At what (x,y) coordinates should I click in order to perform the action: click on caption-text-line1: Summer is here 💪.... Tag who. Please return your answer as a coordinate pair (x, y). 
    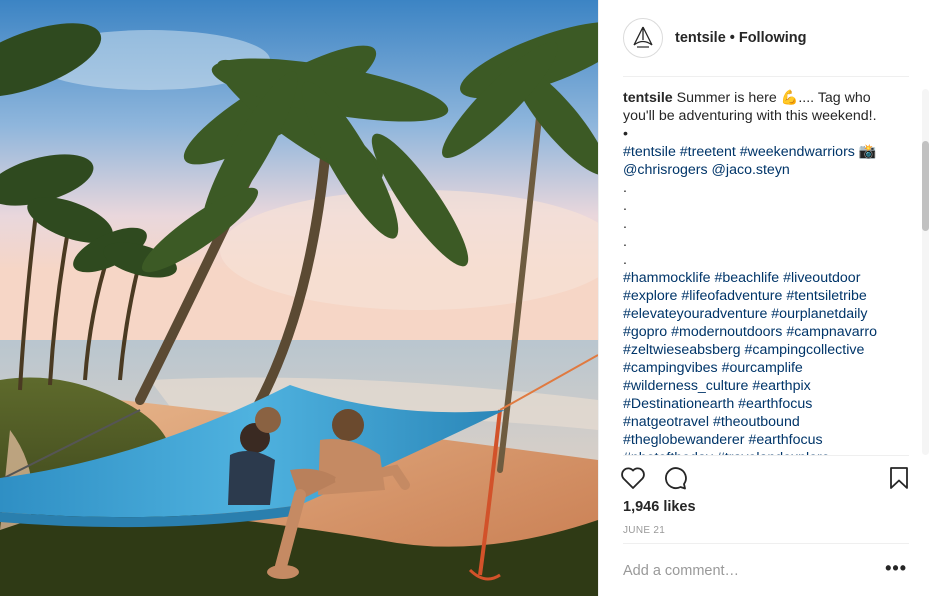
    Looking at the image, I should click on (773, 98).